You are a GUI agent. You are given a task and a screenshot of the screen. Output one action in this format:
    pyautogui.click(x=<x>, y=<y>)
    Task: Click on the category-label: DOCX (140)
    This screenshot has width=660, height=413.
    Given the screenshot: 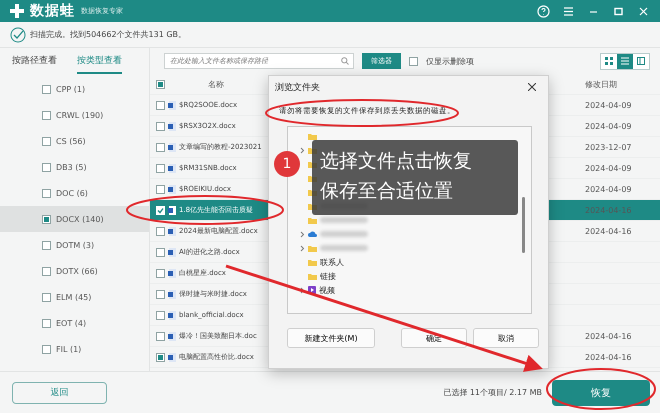 What is the action you would take?
    pyautogui.click(x=80, y=219)
    